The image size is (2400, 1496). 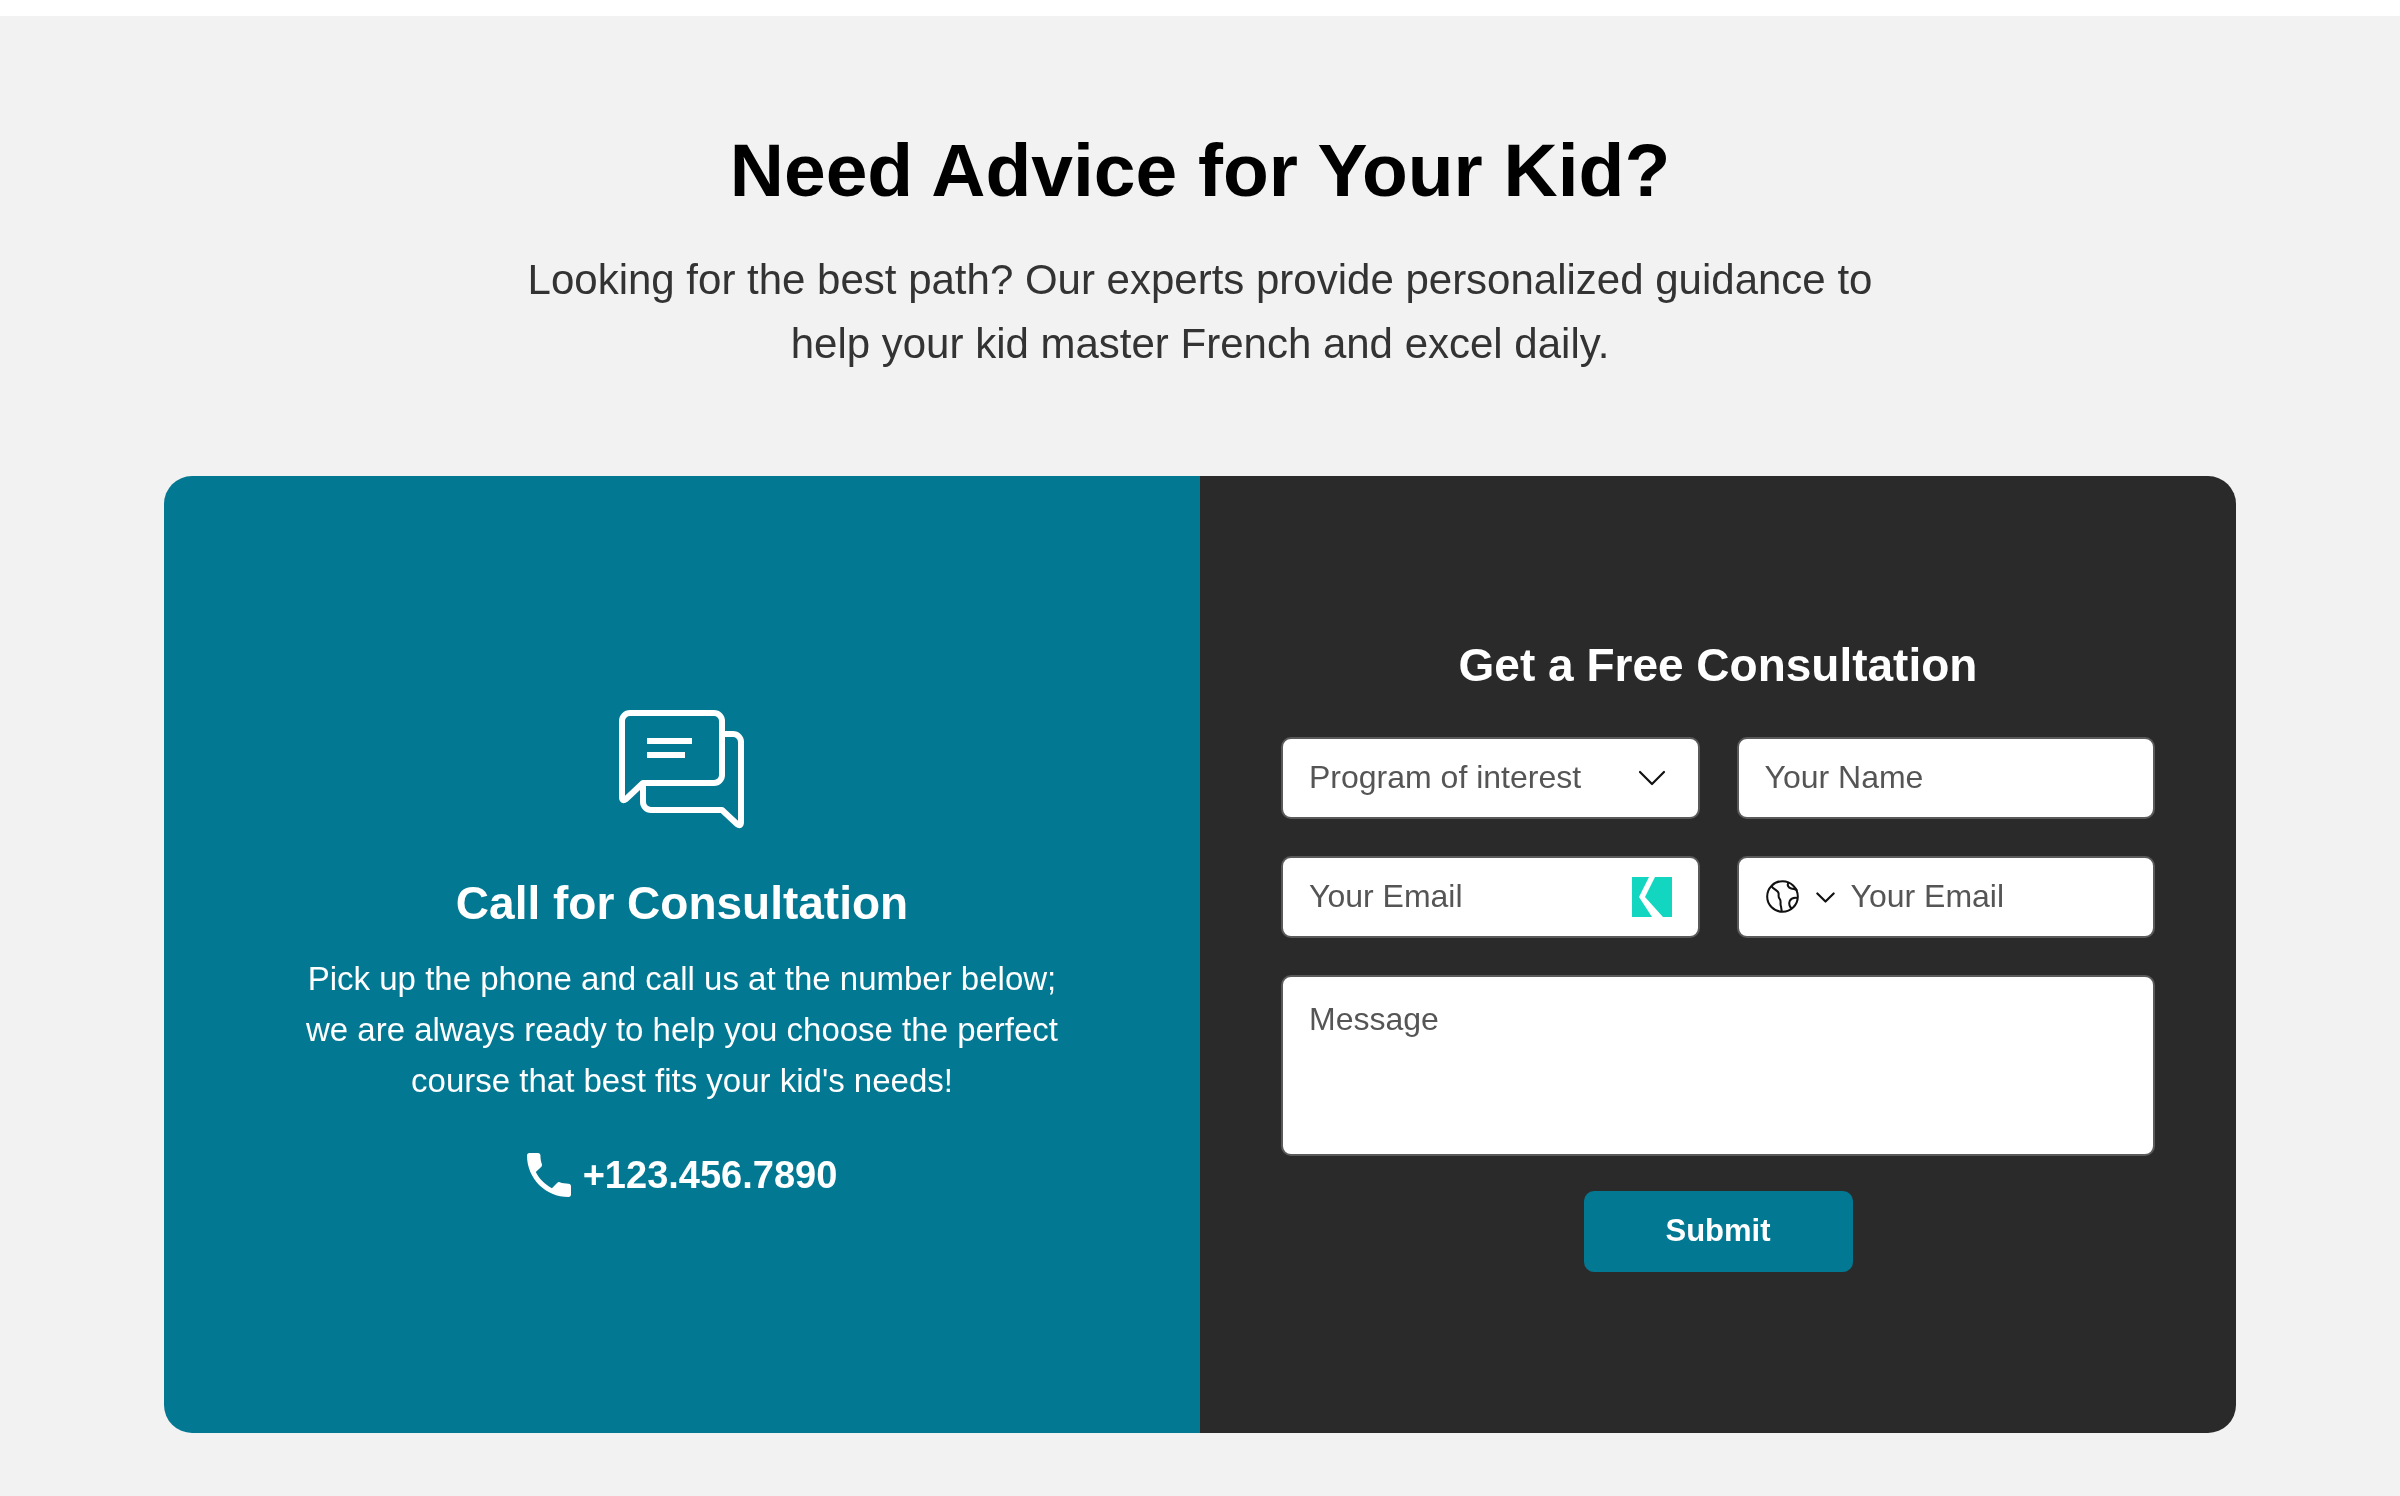 What do you see at coordinates (1490, 777) in the screenshot?
I see `program-select: Program of interest` at bounding box center [1490, 777].